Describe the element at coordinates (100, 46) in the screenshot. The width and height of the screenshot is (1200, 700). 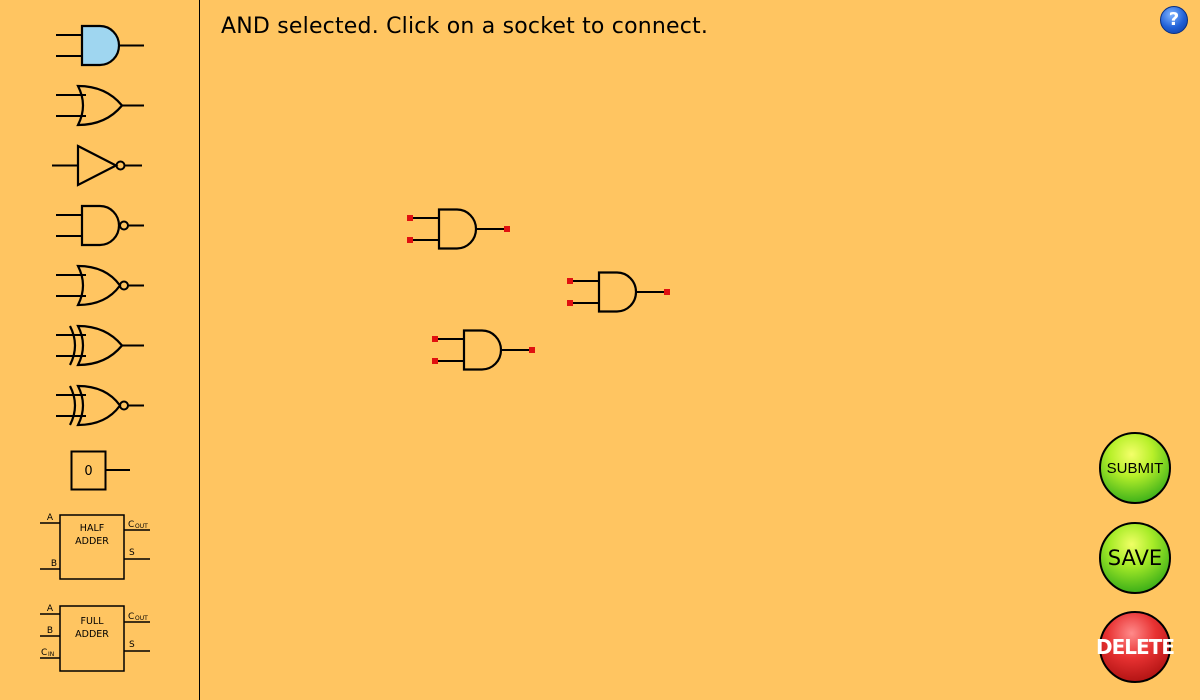
I see `palette-and-gate` at that location.